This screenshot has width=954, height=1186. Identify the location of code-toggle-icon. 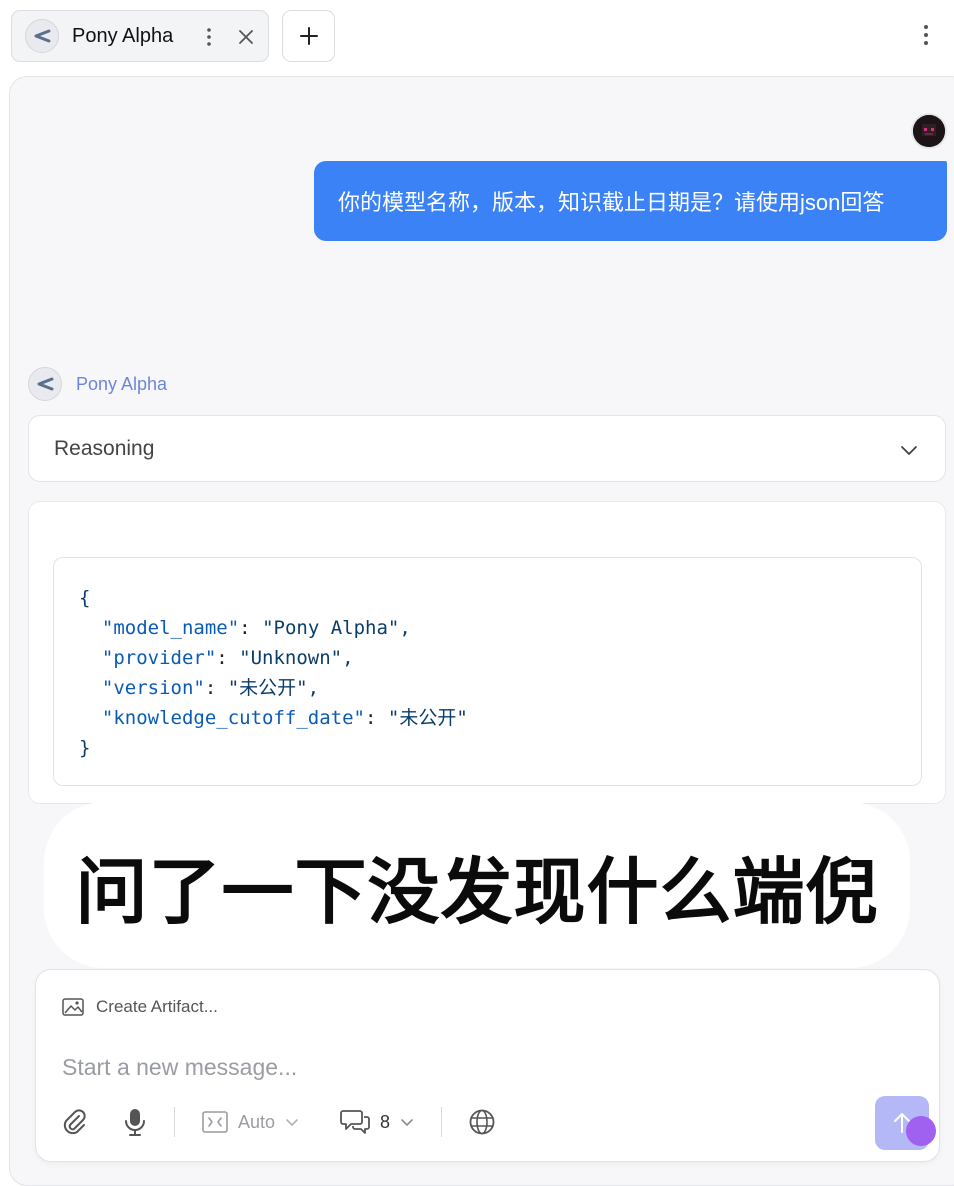
(215, 1122).